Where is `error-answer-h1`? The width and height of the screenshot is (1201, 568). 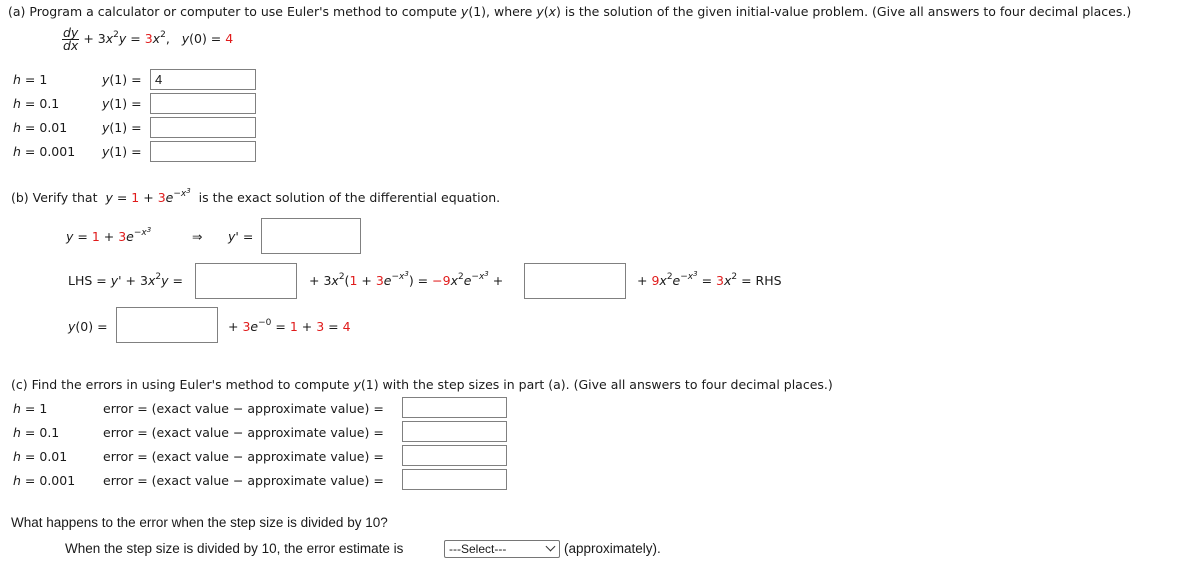 error-answer-h1 is located at coordinates (454, 407).